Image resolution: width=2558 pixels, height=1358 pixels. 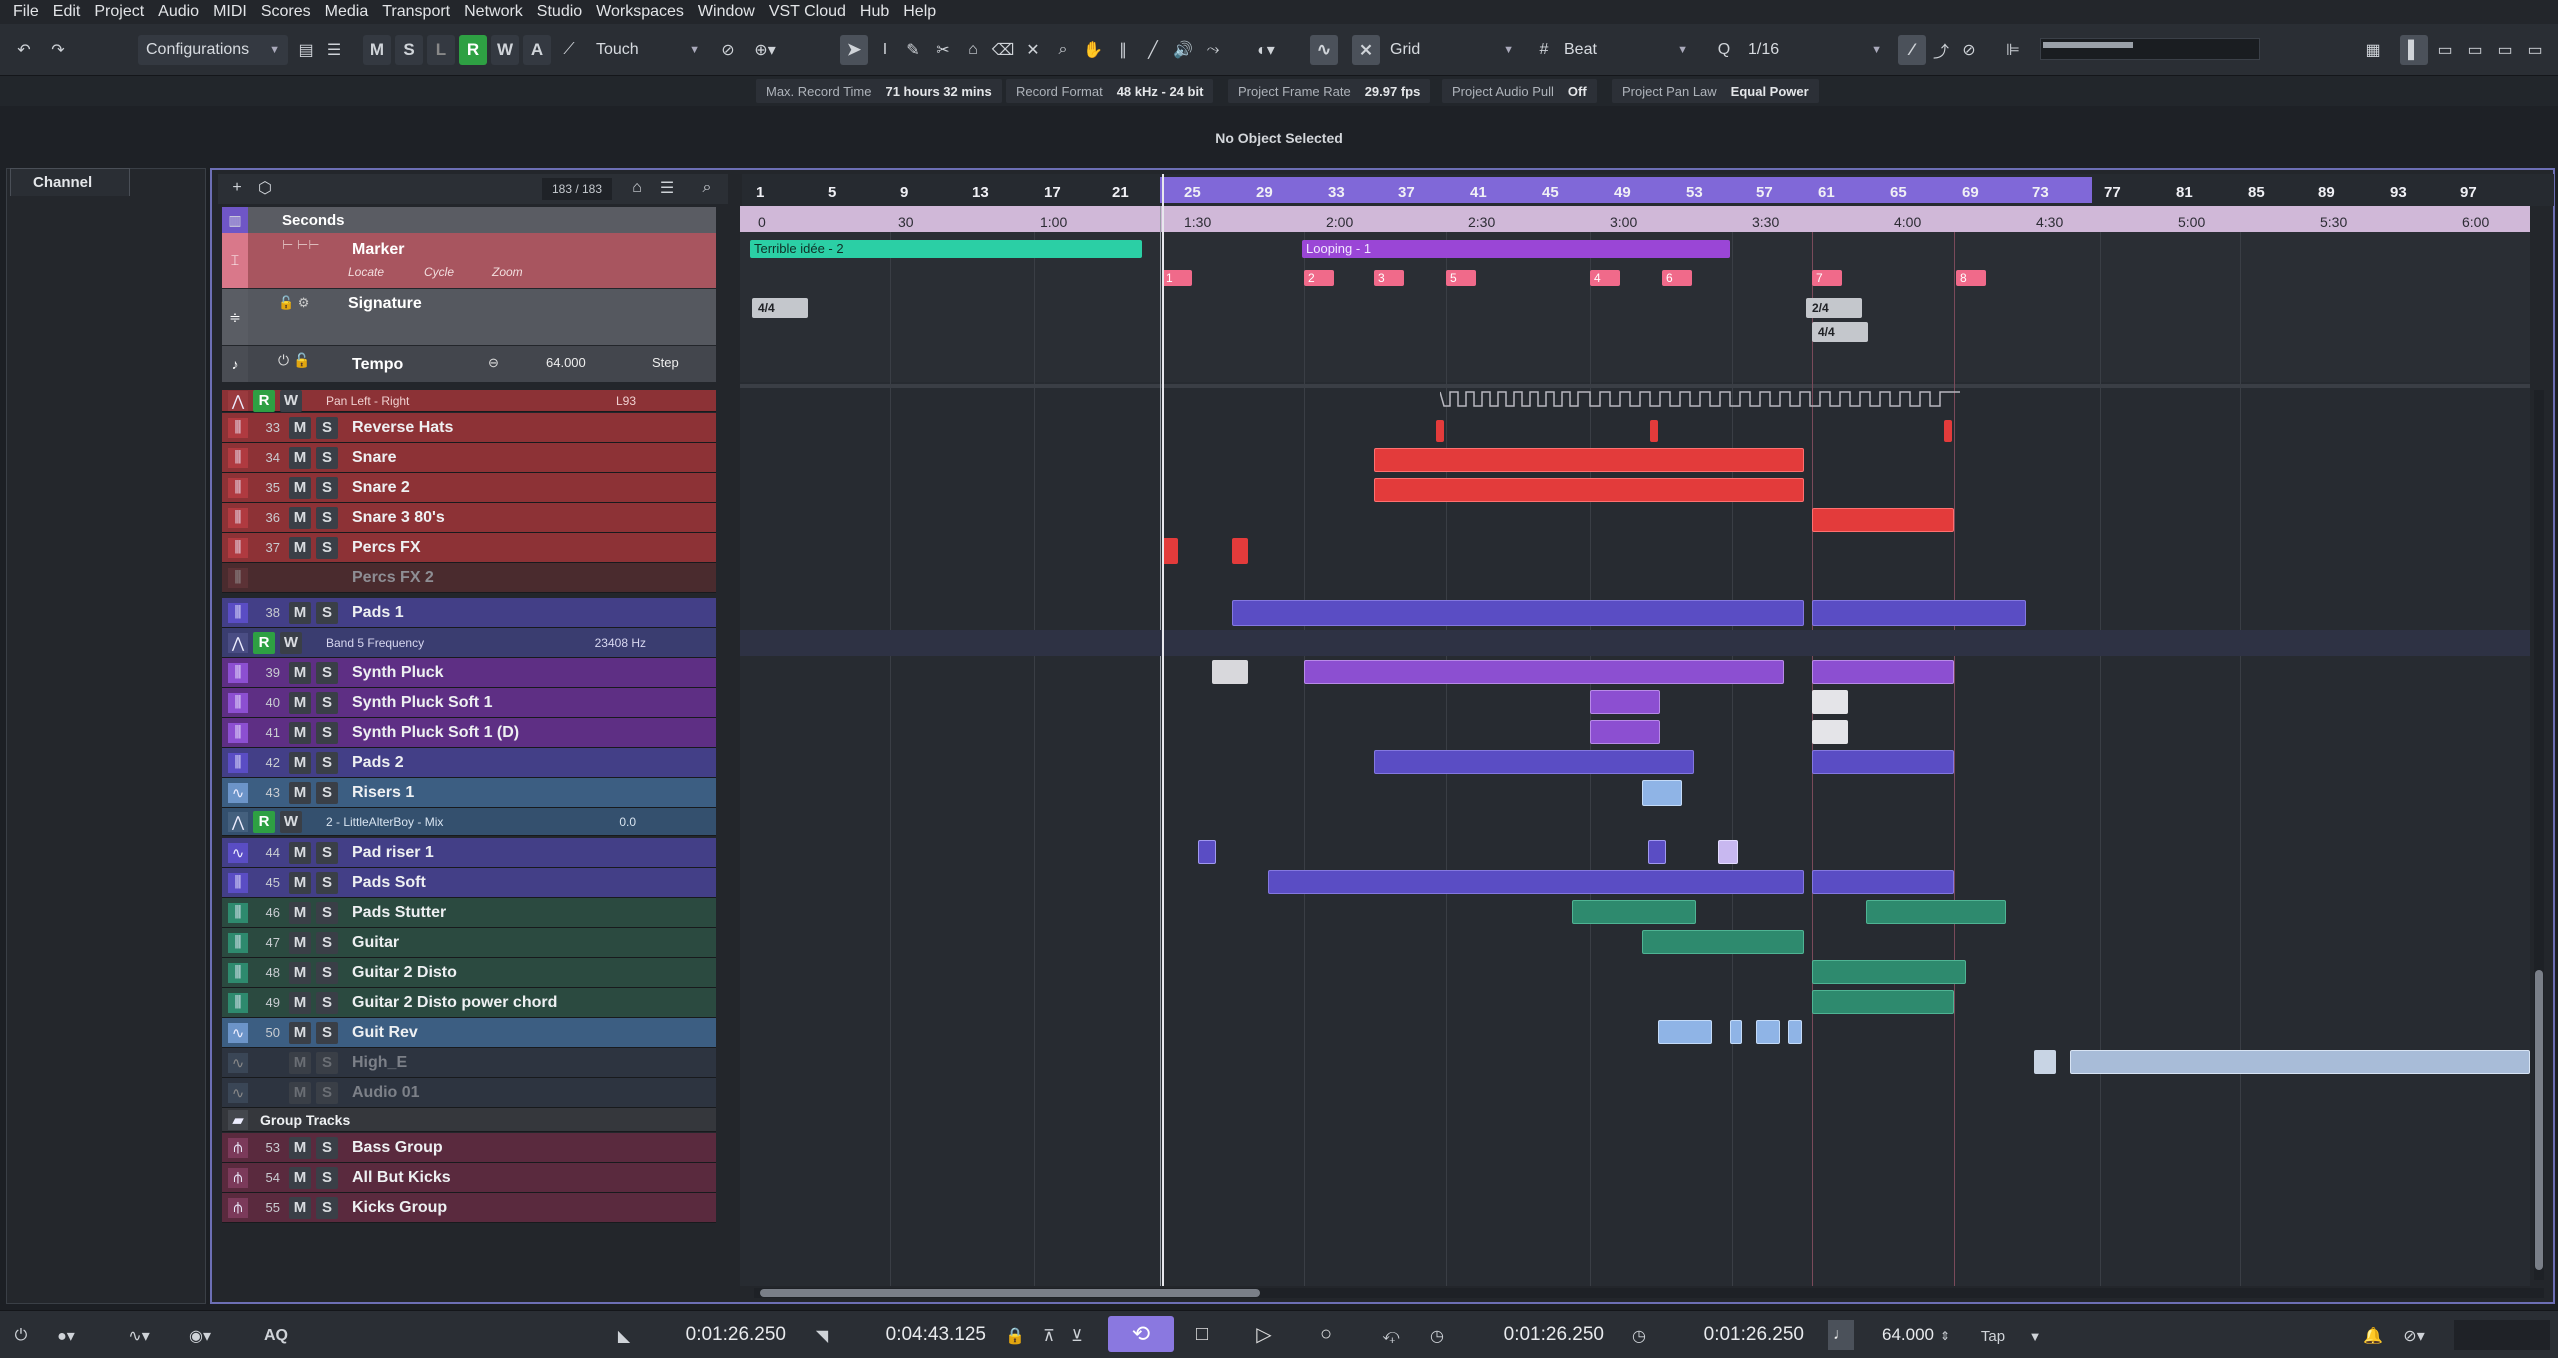 I want to click on marker-cycle-dropdown: Cycle, so click(x=439, y=272).